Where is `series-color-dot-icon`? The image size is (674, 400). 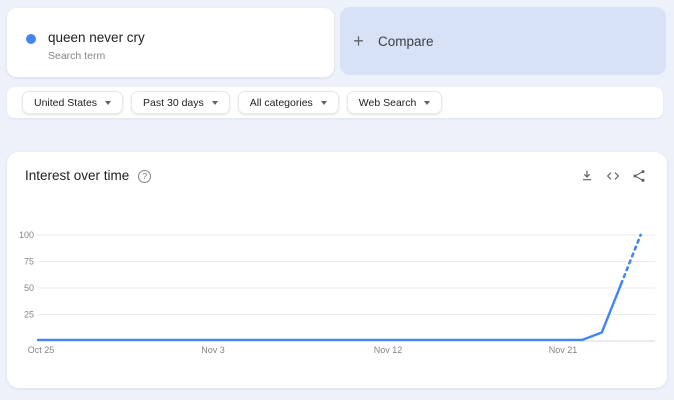
series-color-dot-icon is located at coordinates (31, 39).